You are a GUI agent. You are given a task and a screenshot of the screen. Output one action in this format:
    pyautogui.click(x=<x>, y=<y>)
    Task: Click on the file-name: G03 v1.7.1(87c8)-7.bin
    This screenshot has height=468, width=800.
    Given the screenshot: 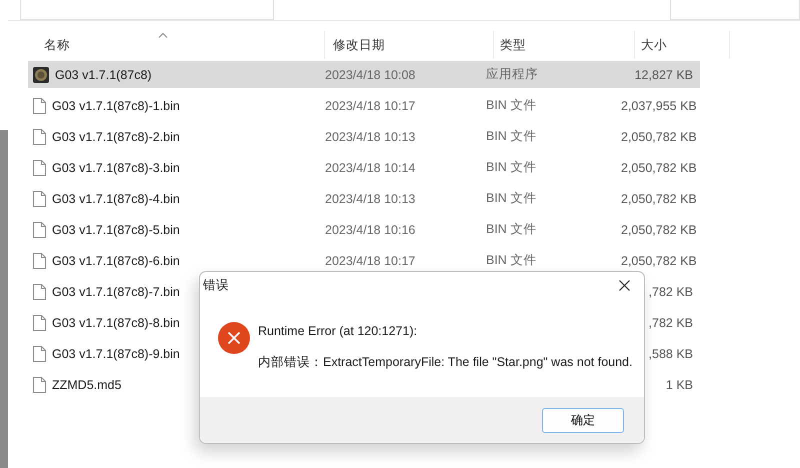 What is the action you would take?
    pyautogui.click(x=116, y=291)
    